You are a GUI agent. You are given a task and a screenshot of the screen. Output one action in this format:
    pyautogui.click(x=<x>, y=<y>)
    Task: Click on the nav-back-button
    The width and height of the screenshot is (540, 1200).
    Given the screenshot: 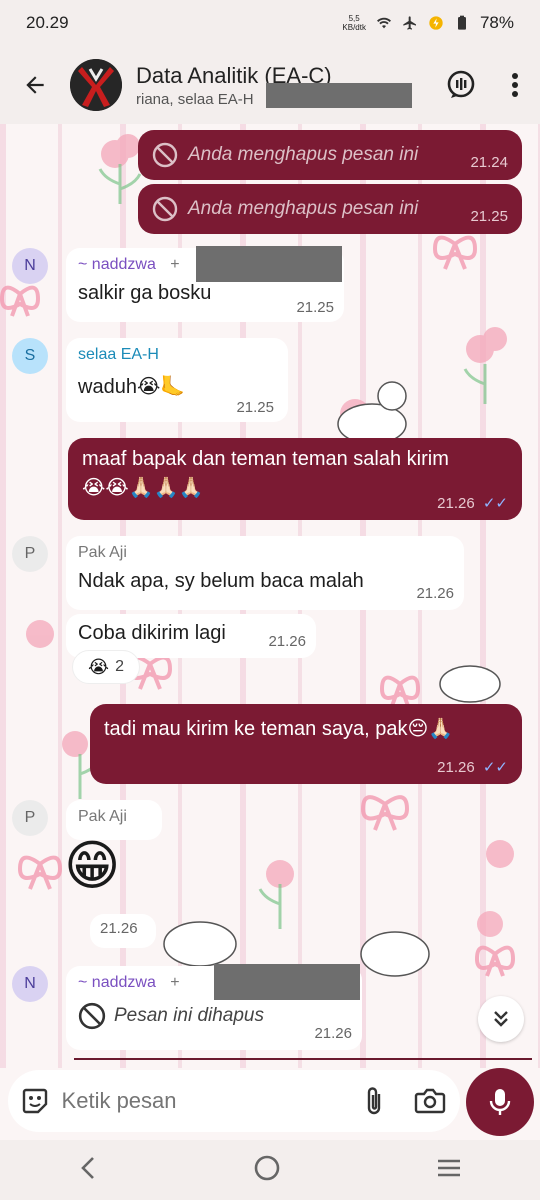 What is the action you would take?
    pyautogui.click(x=88, y=1170)
    